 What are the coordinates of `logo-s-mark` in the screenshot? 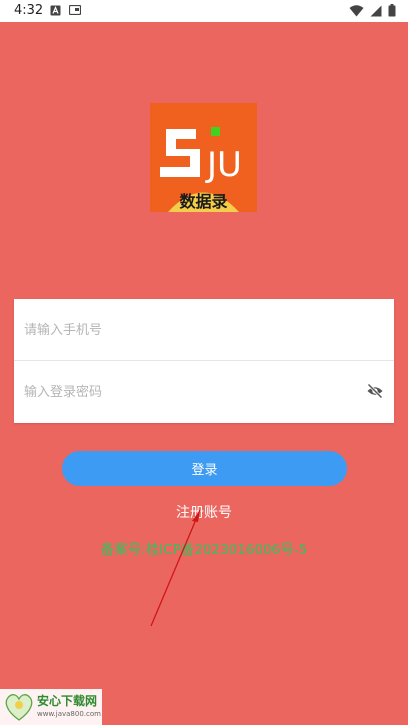 It's located at (180, 153).